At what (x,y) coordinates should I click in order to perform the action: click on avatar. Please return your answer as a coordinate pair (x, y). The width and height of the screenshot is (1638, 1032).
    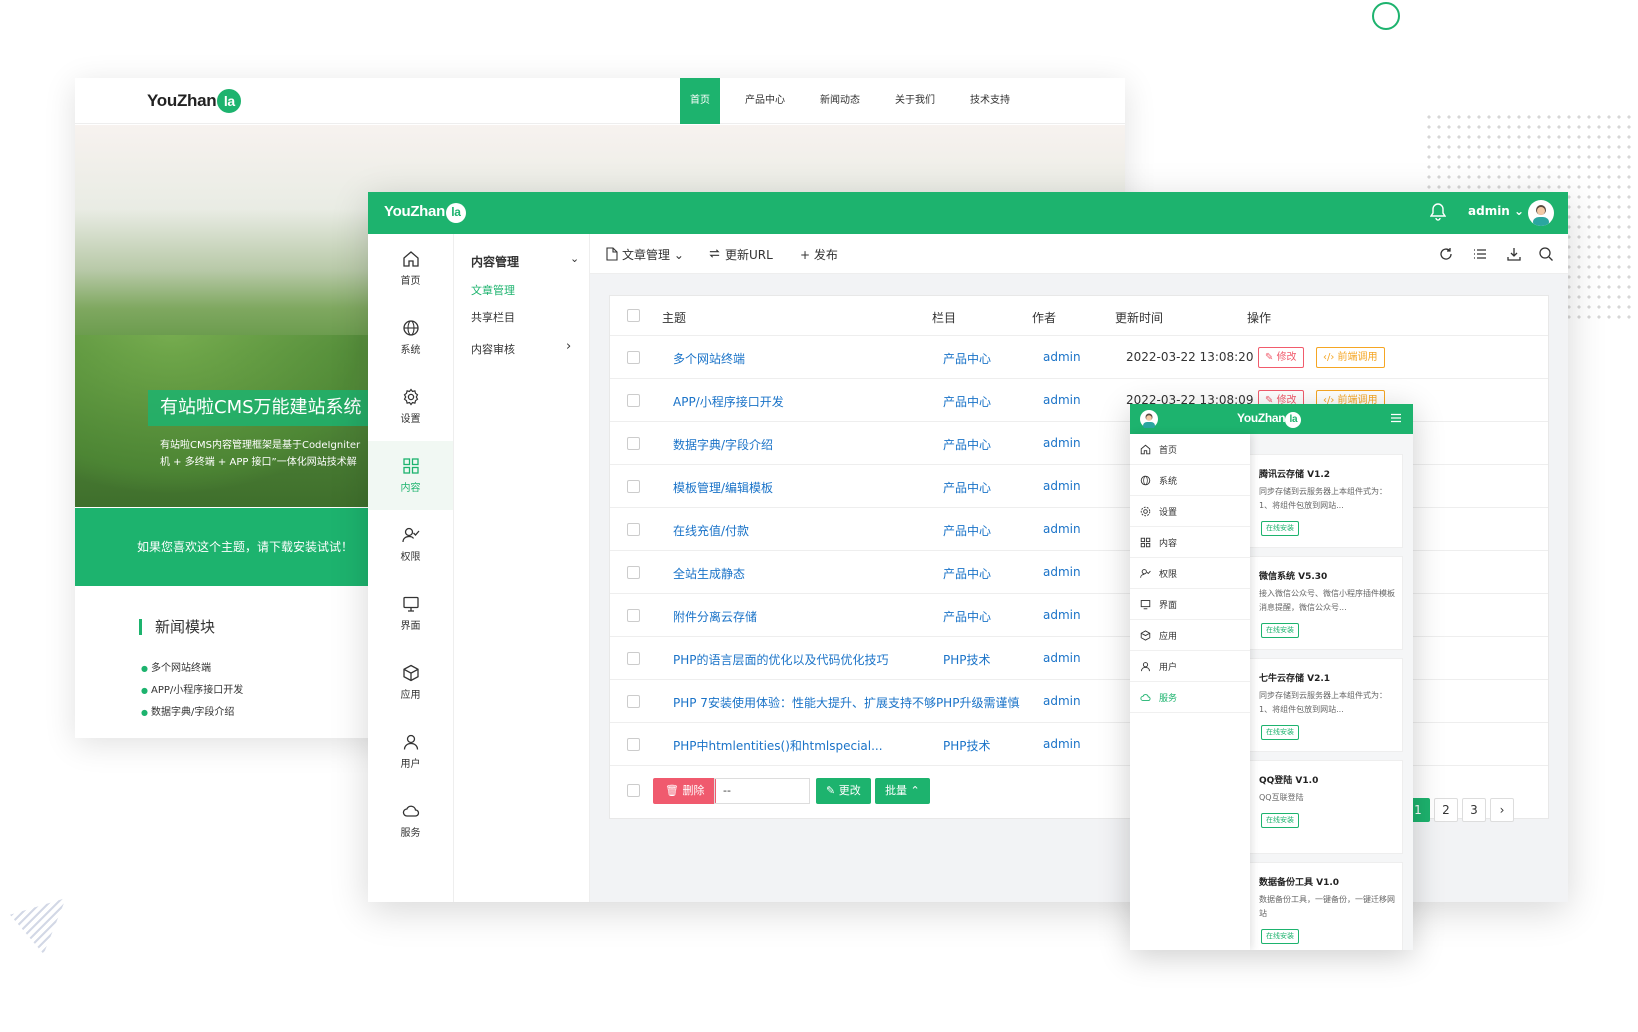
    Looking at the image, I should click on (1541, 213).